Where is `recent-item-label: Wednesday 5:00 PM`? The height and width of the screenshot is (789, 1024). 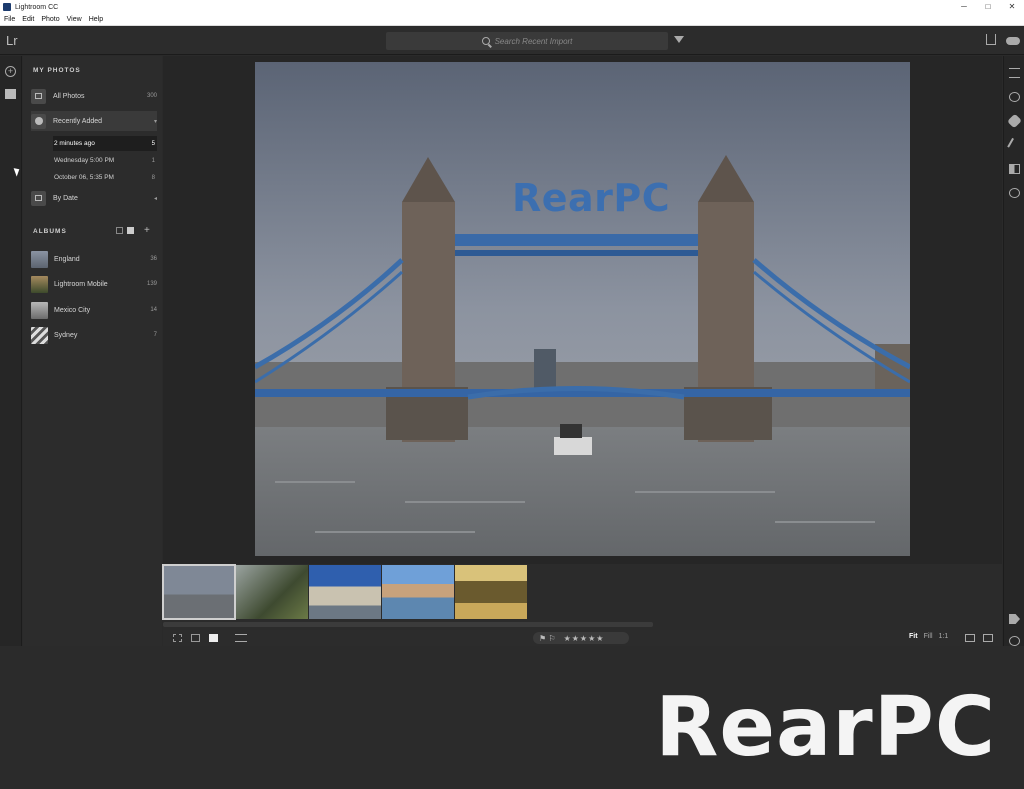
recent-item-label: Wednesday 5:00 PM is located at coordinates (84, 160).